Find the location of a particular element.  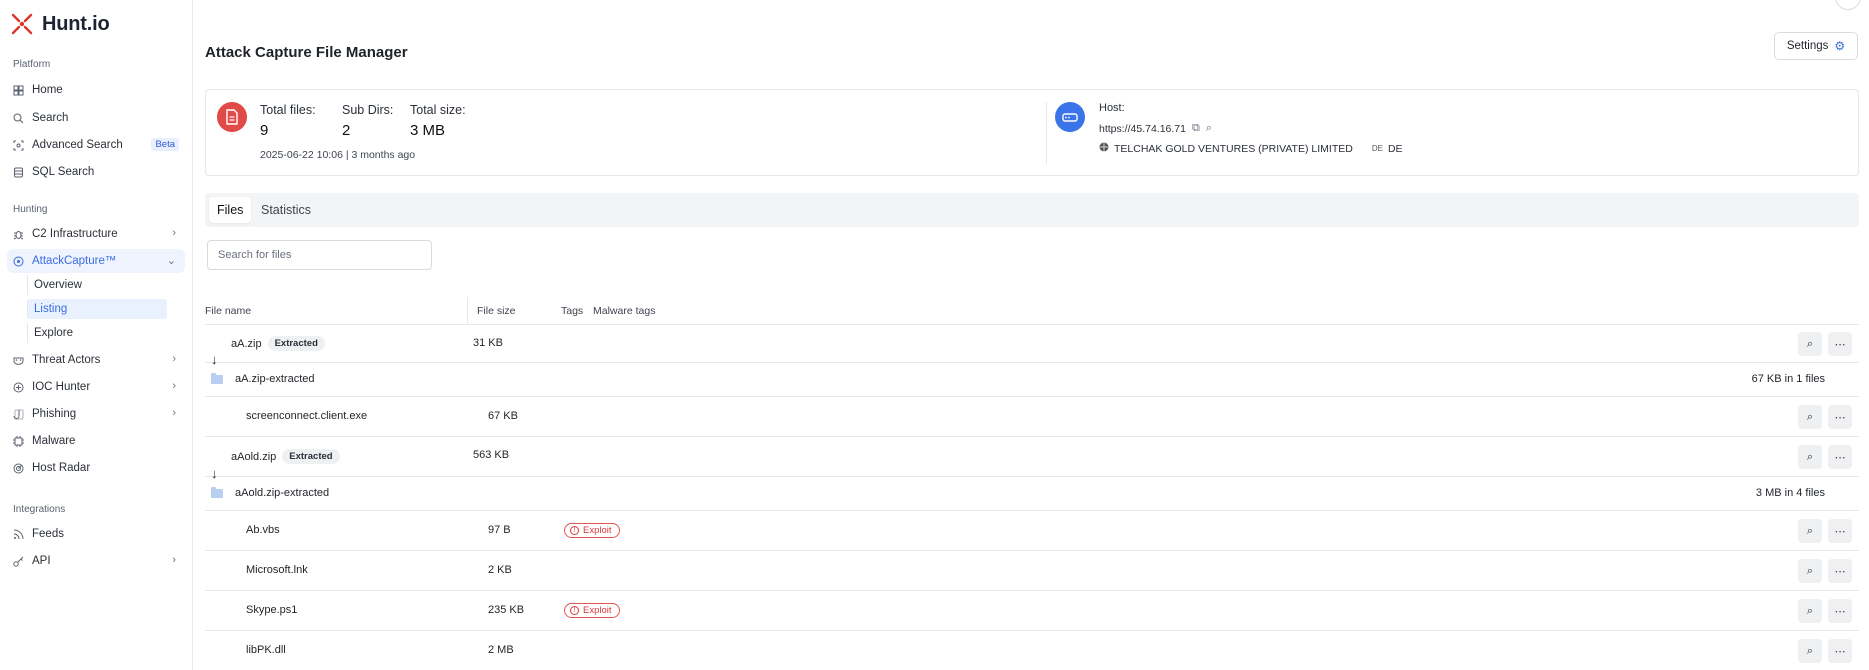

table-row: aA.zip Extracted 31 KB ⌕ ⋯ is located at coordinates (1032, 344).